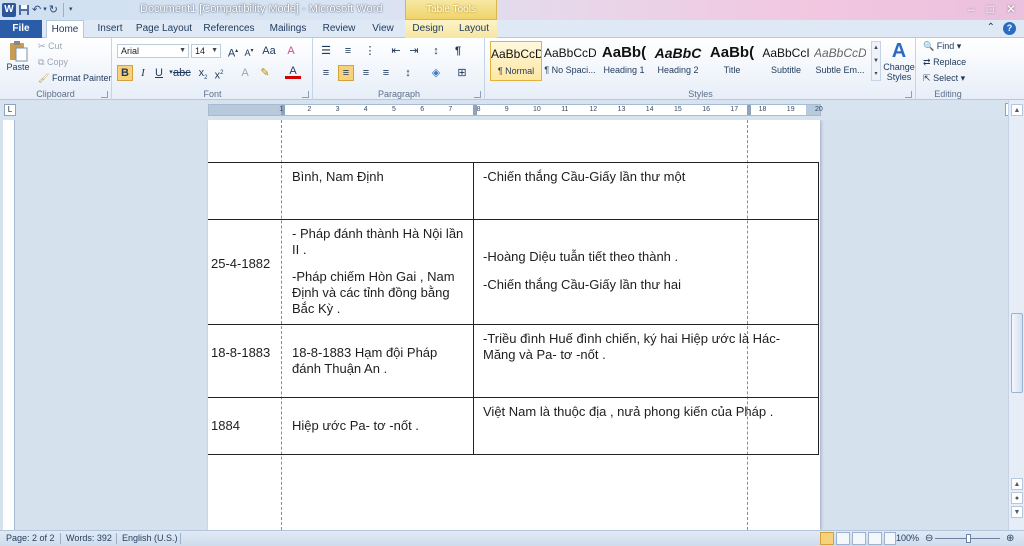  I want to click on help-icon: ?, so click(1009, 28).